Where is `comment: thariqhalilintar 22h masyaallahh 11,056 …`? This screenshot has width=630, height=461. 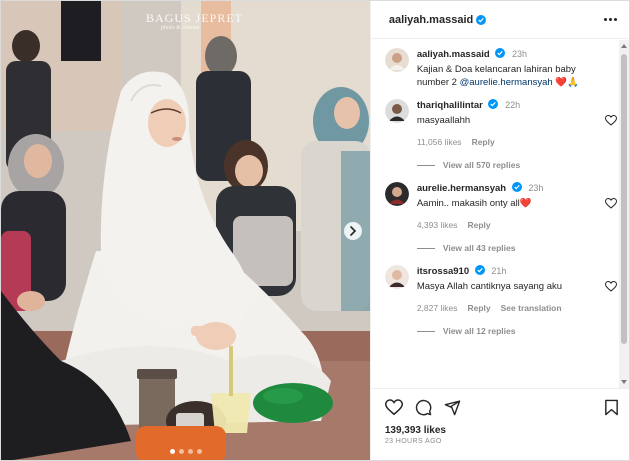 comment: thariqhalilintar 22h masyaallahh 11,056 … is located at coordinates (501, 135).